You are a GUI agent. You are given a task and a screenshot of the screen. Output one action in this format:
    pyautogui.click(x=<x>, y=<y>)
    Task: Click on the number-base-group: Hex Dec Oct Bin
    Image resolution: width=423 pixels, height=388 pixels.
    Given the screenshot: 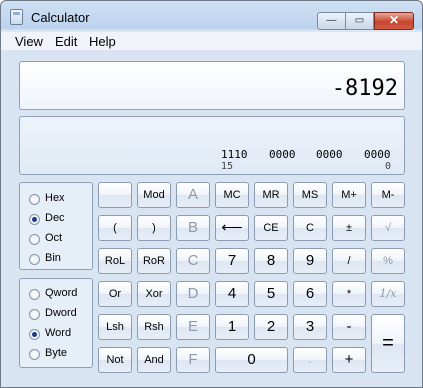 What is the action you would take?
    pyautogui.click(x=56, y=226)
    